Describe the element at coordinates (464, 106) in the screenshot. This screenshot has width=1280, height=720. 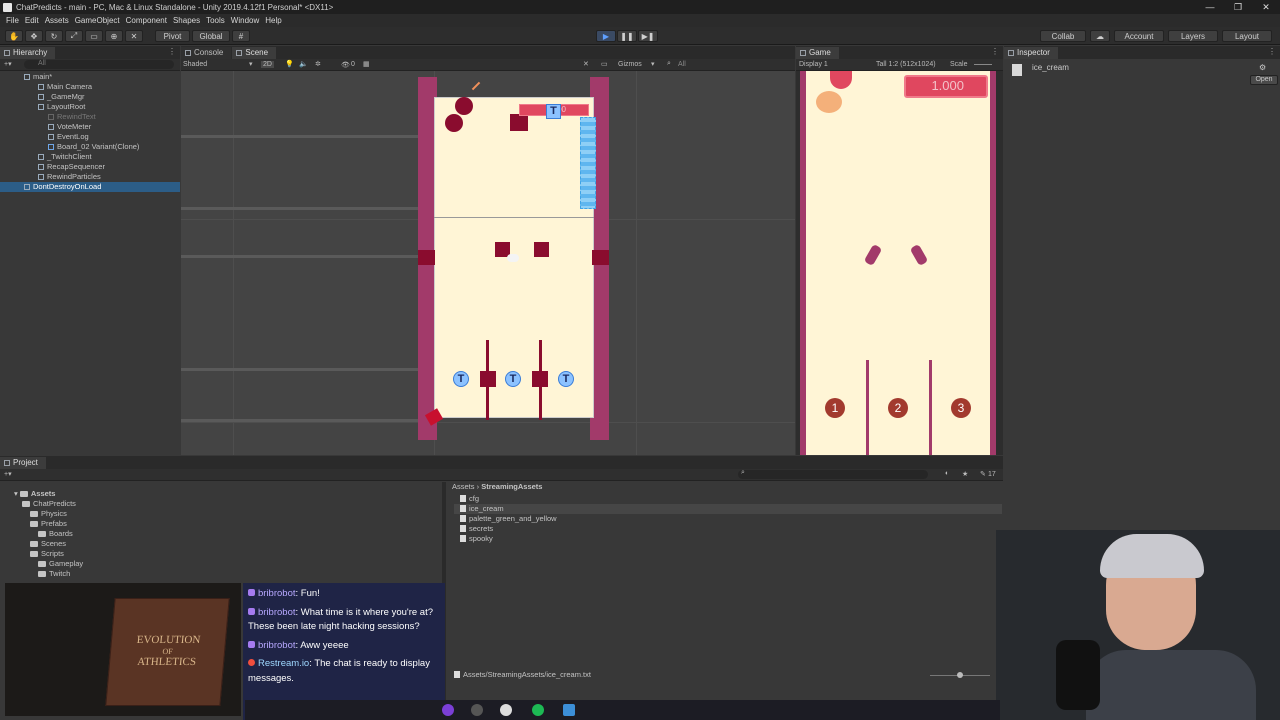
I see `scene-ball` at that location.